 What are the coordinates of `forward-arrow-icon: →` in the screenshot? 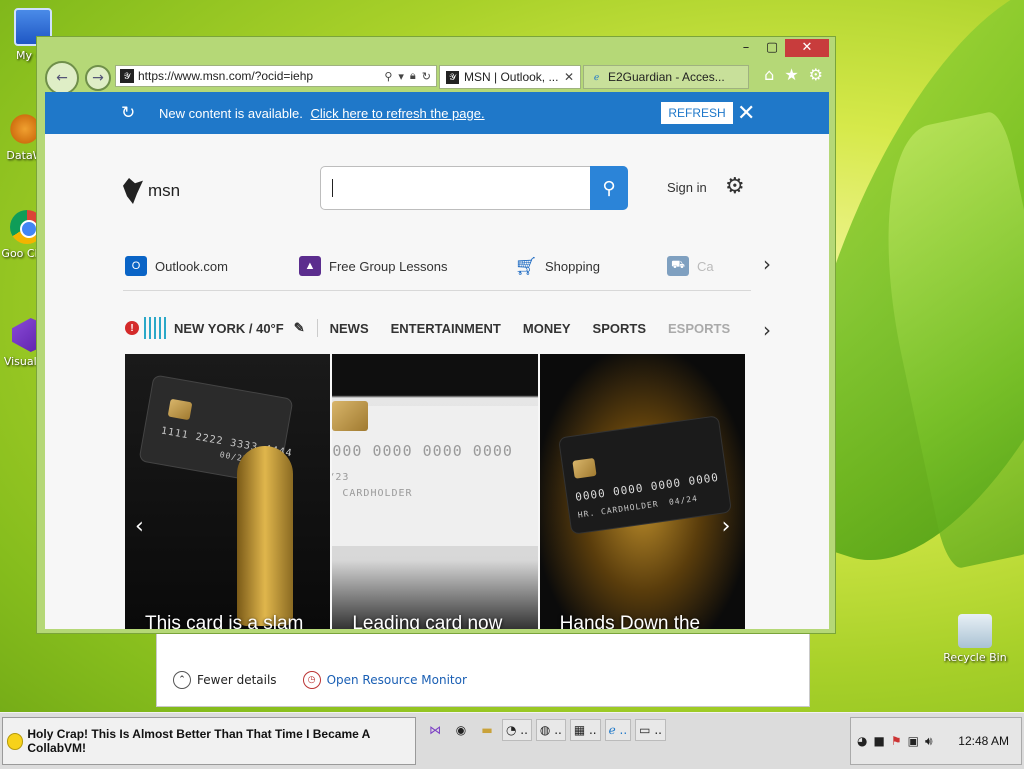 It's located at (98, 78).